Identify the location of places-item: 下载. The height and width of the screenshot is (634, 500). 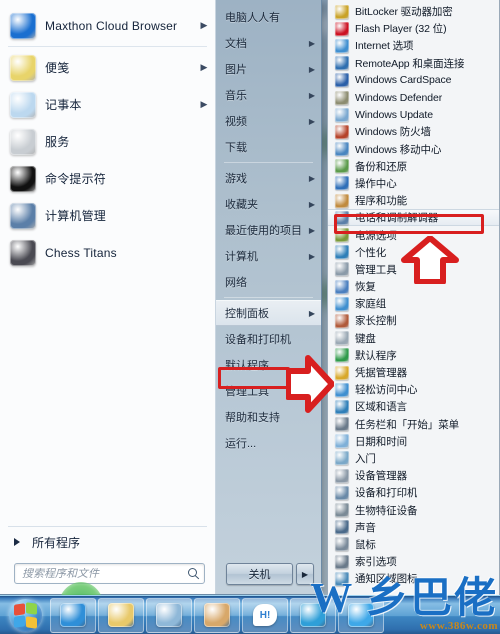
(268, 147).